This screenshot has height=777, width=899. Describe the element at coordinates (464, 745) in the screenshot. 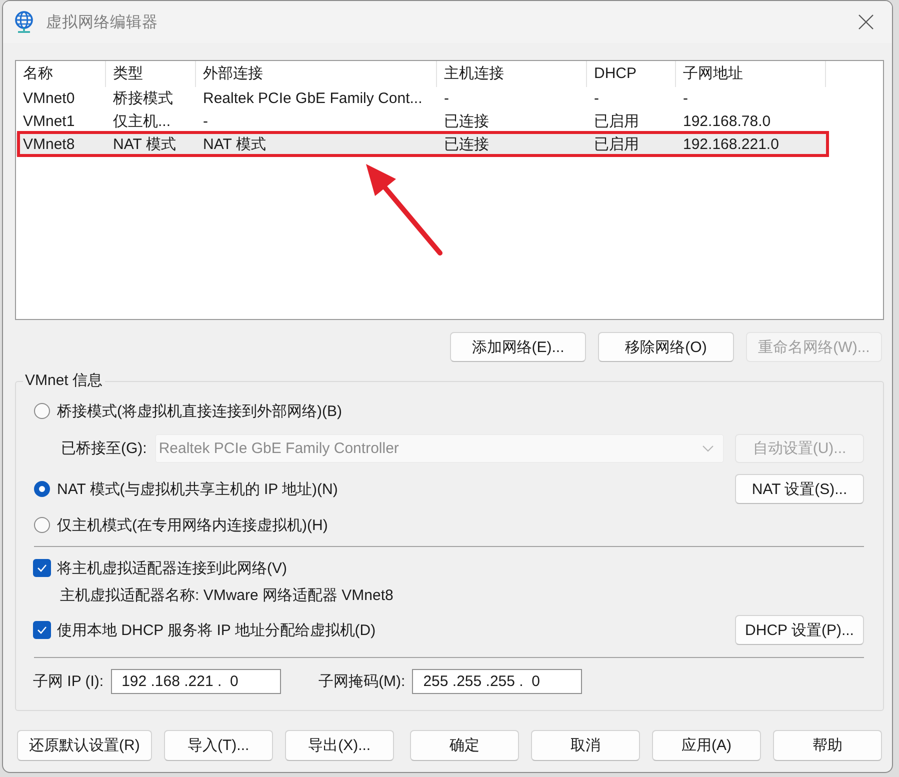

I see `dialog-button: 确定` at that location.